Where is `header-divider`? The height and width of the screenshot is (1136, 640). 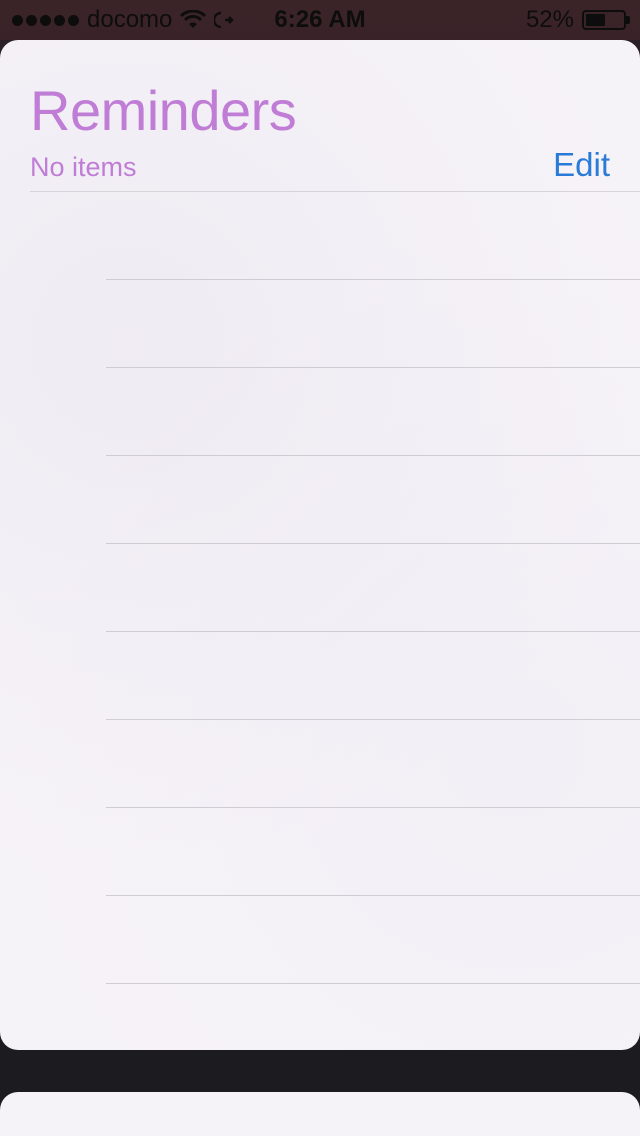
header-divider is located at coordinates (335, 191).